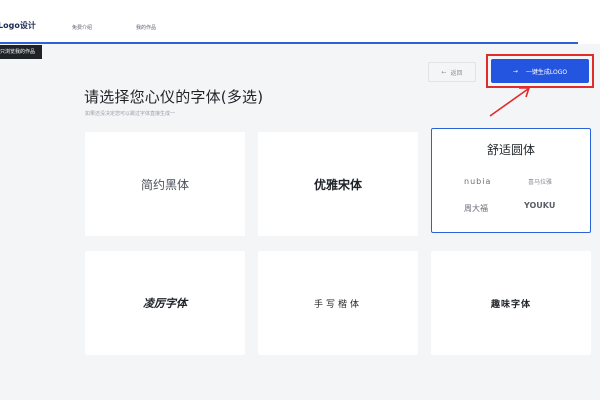 The image size is (600, 400). I want to click on font-card-handwritten-kai: 手写楷体, so click(338, 303).